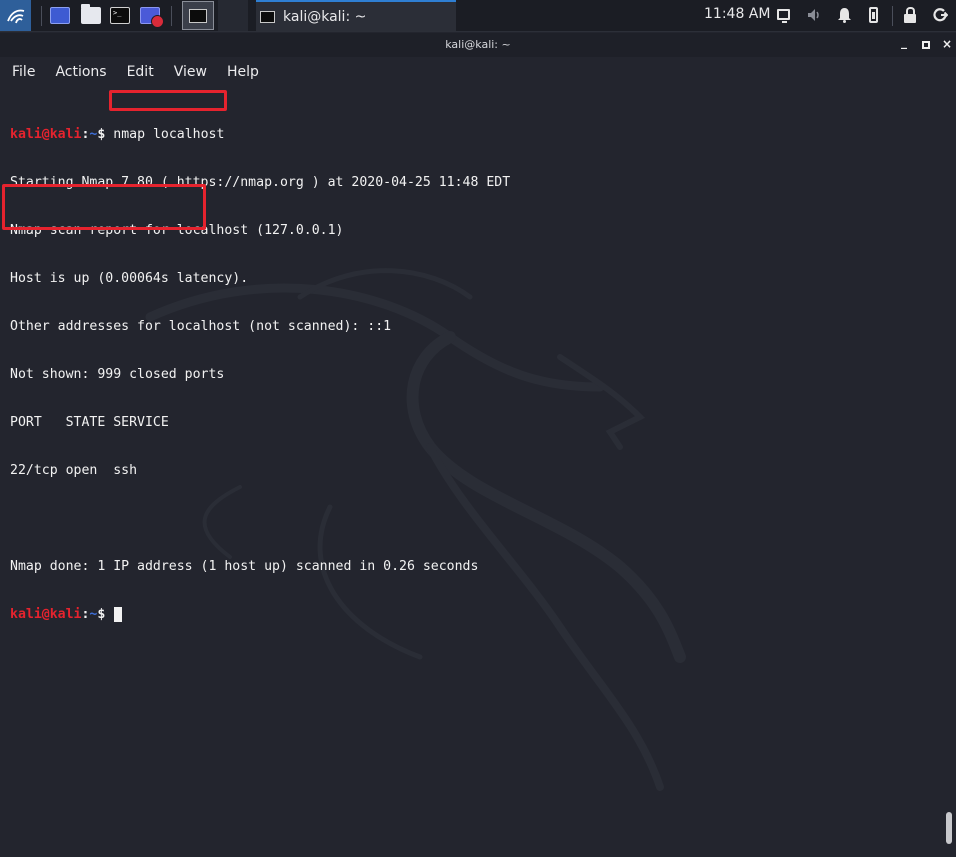  What do you see at coordinates (873, 15) in the screenshot?
I see `battery-icon` at bounding box center [873, 15].